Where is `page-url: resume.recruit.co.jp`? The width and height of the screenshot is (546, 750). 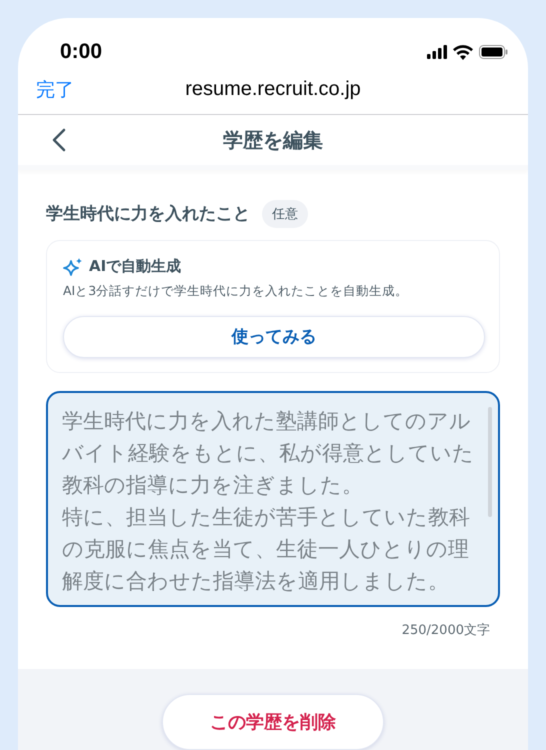
page-url: resume.recruit.co.jp is located at coordinates (273, 90).